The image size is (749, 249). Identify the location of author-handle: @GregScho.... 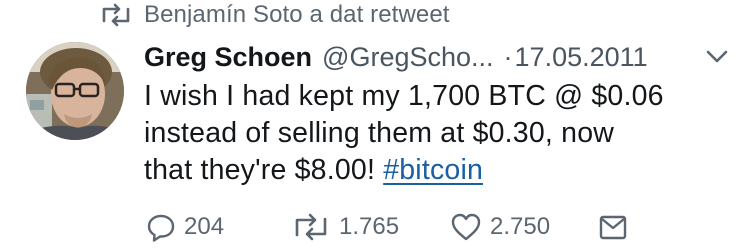
(407, 57).